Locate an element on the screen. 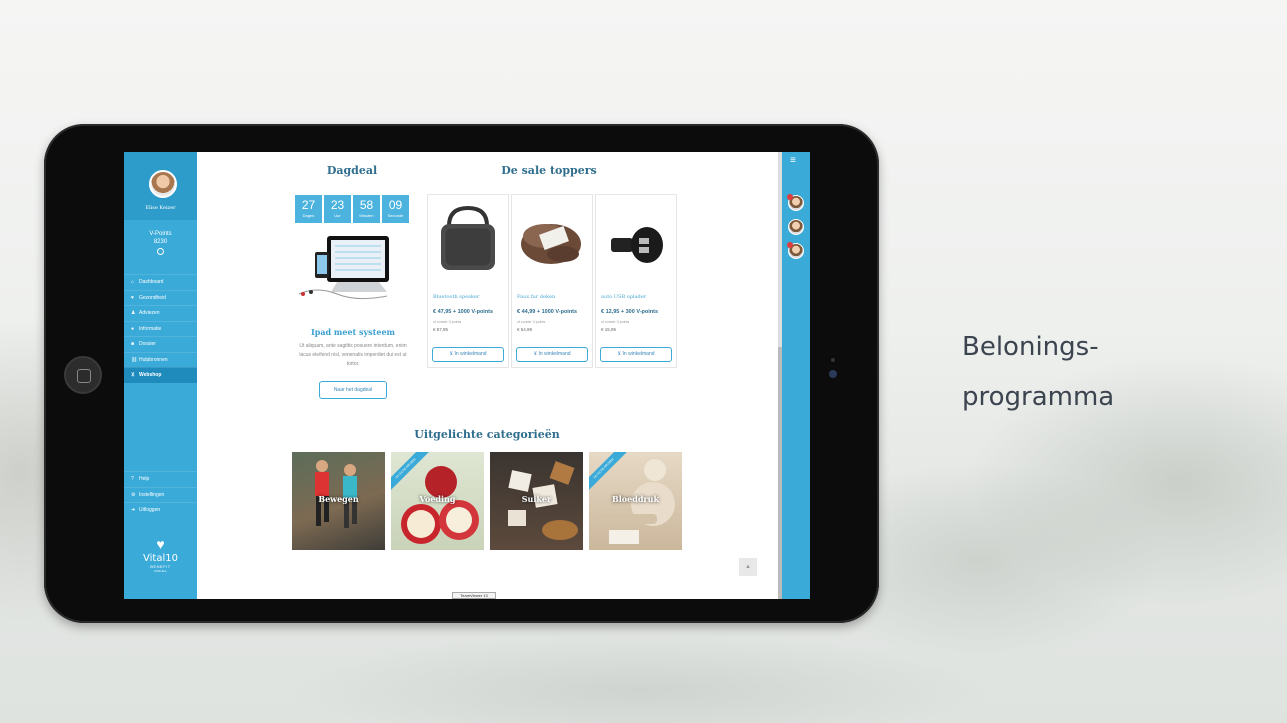  sidebar-item-label: Dashboard is located at coordinates (151, 282).